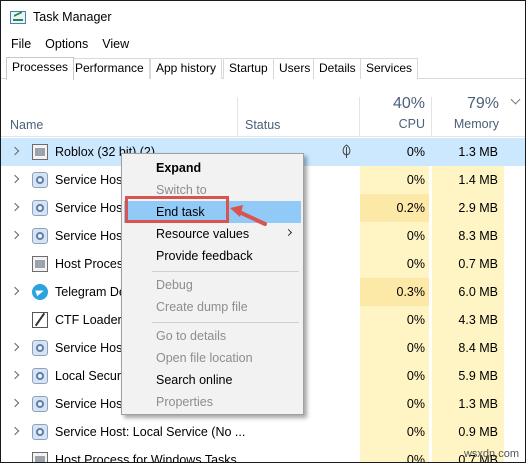  What do you see at coordinates (202, 307) in the screenshot?
I see `menu-item-create-dump-file: Create dump file` at bounding box center [202, 307].